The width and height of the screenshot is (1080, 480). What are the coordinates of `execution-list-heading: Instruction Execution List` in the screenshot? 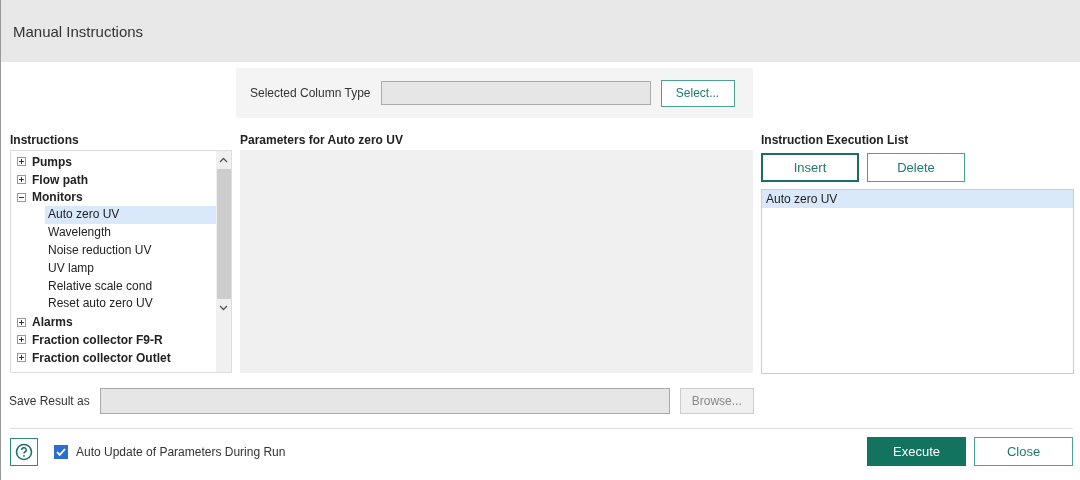 It's located at (835, 140).